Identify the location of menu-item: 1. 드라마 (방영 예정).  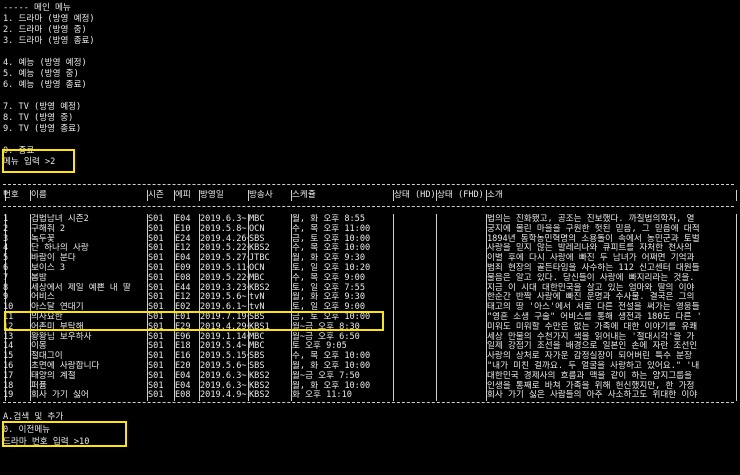
(49, 19).